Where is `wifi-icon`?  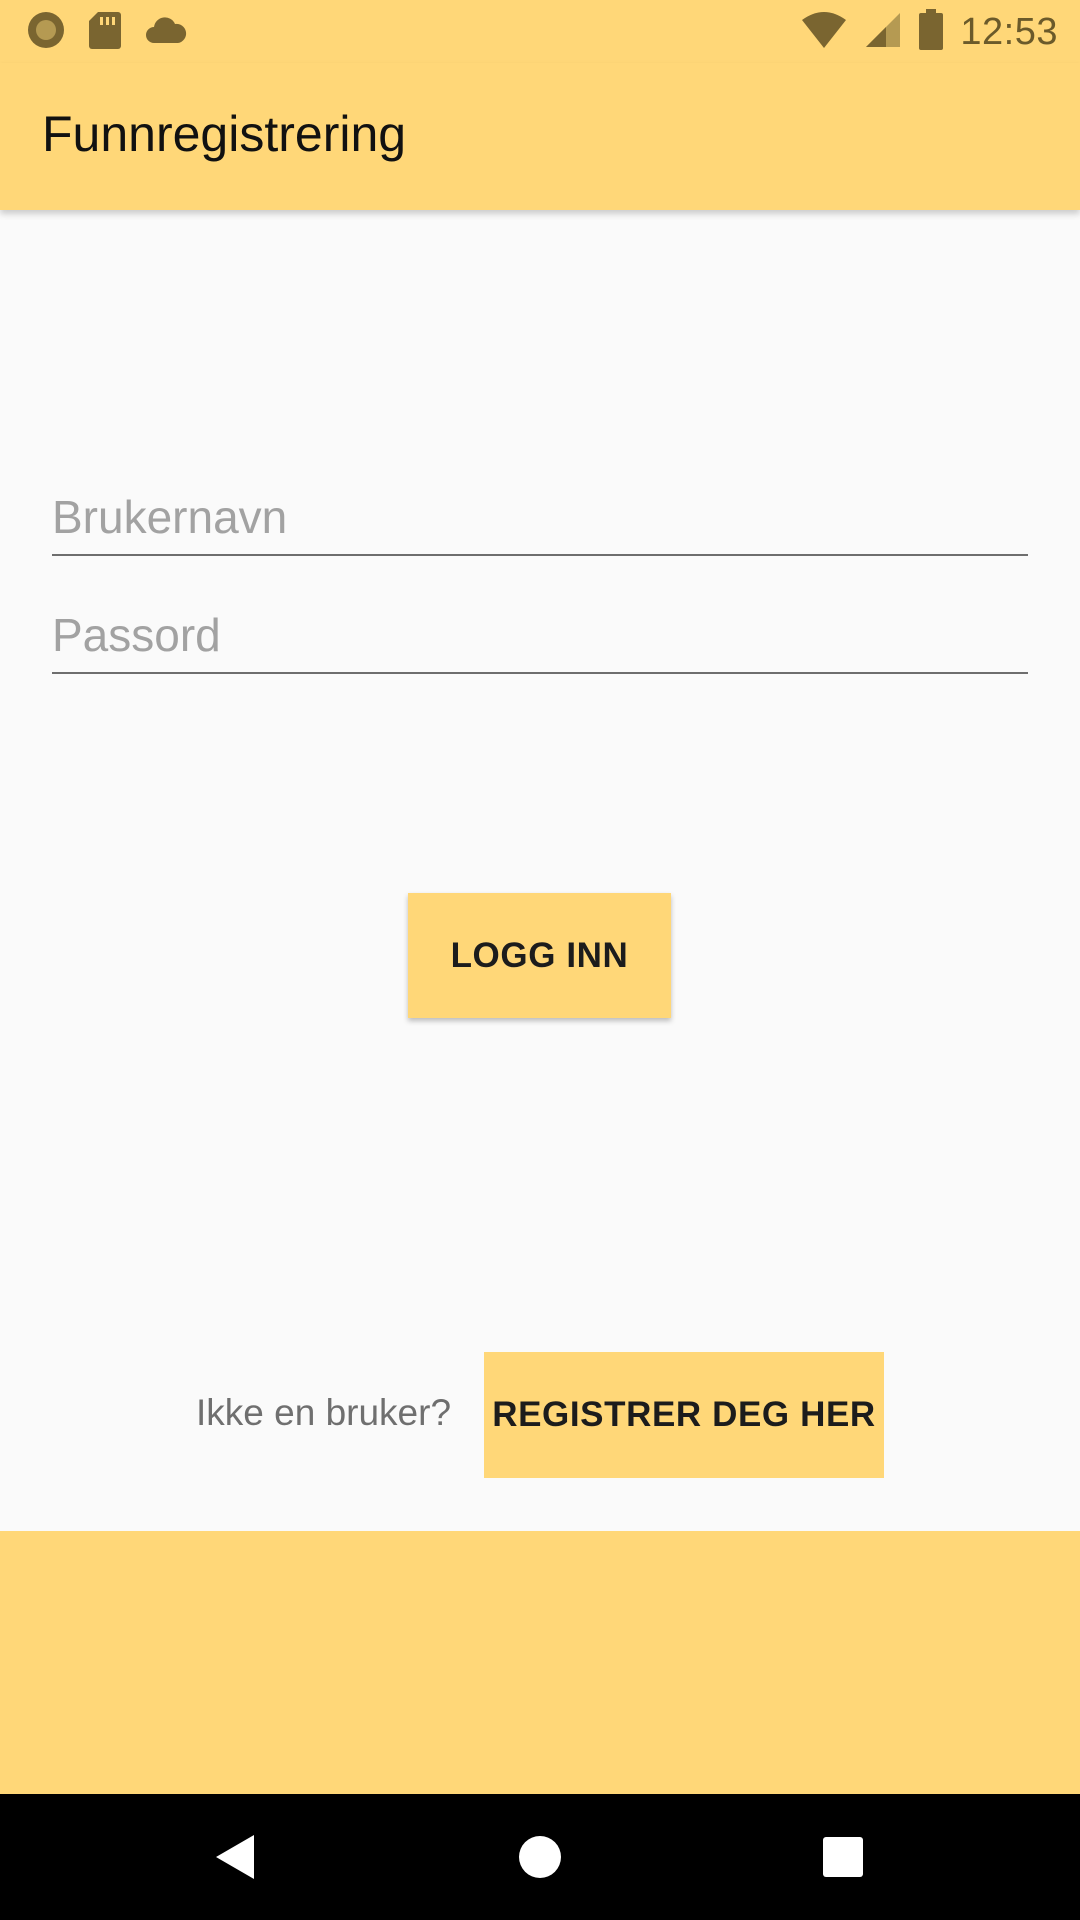 wifi-icon is located at coordinates (824, 32).